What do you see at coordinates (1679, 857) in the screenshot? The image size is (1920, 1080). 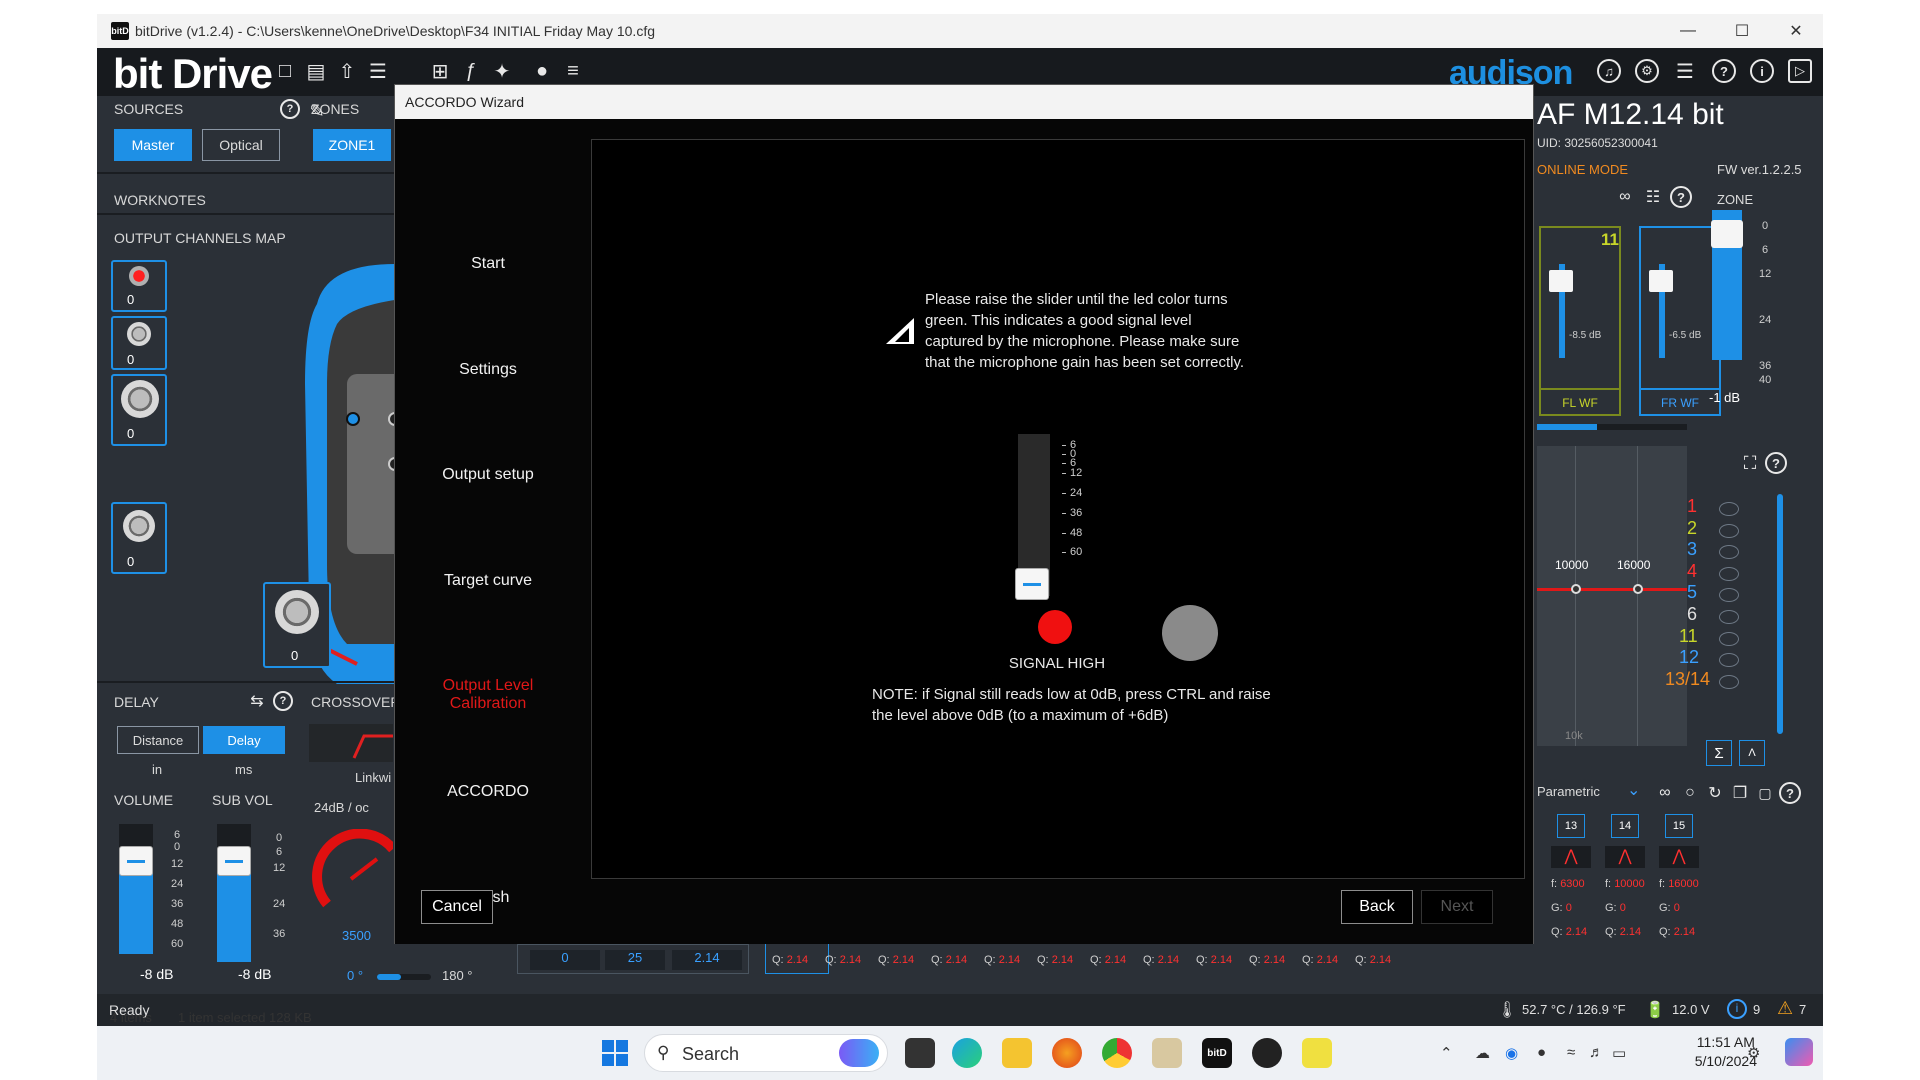 I see `peak-filter-icon: ⋀` at bounding box center [1679, 857].